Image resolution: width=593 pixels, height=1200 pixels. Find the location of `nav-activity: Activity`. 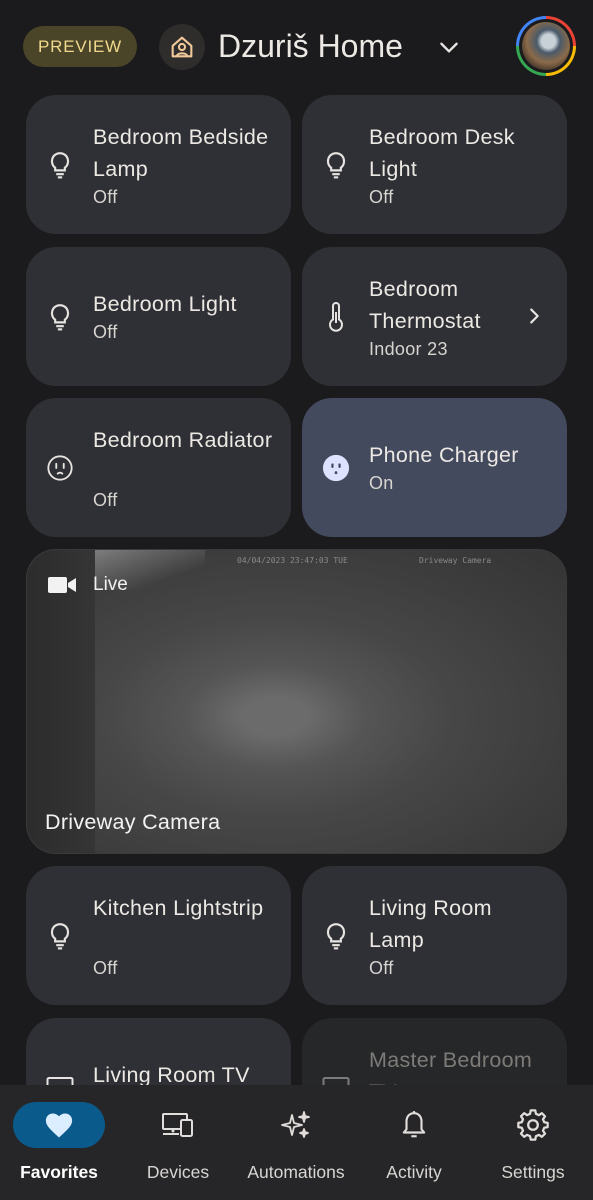

nav-activity: Activity is located at coordinates (414, 1142).